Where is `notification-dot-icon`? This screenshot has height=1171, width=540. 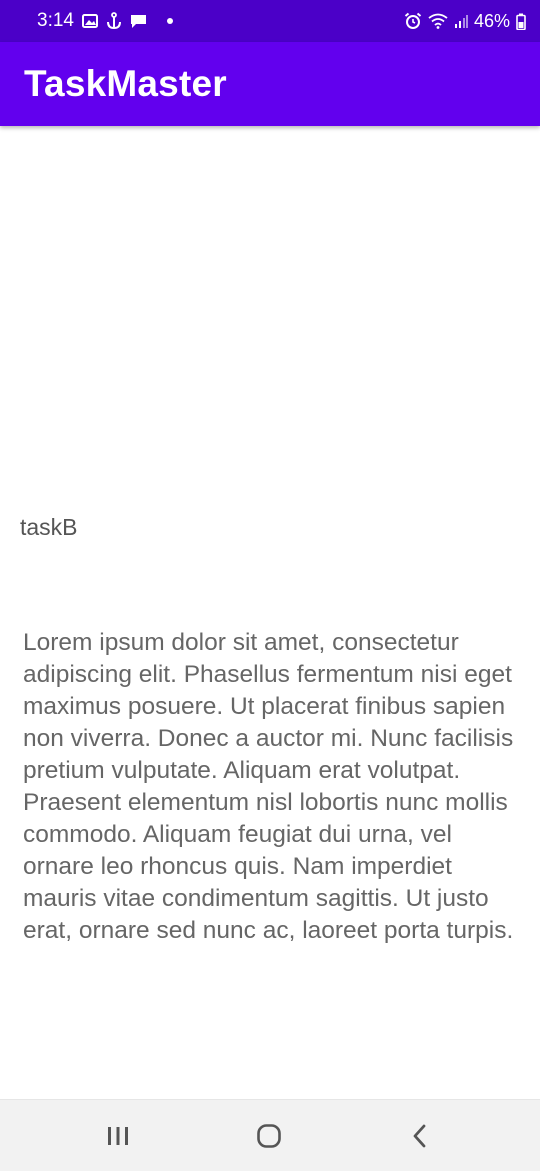 notification-dot-icon is located at coordinates (169, 21).